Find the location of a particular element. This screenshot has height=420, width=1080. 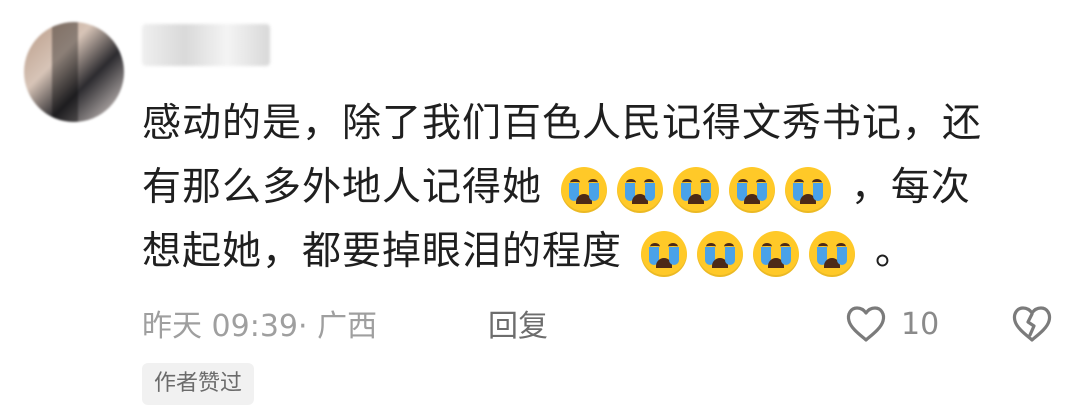

broken-heart-icon is located at coordinates (1032, 324).